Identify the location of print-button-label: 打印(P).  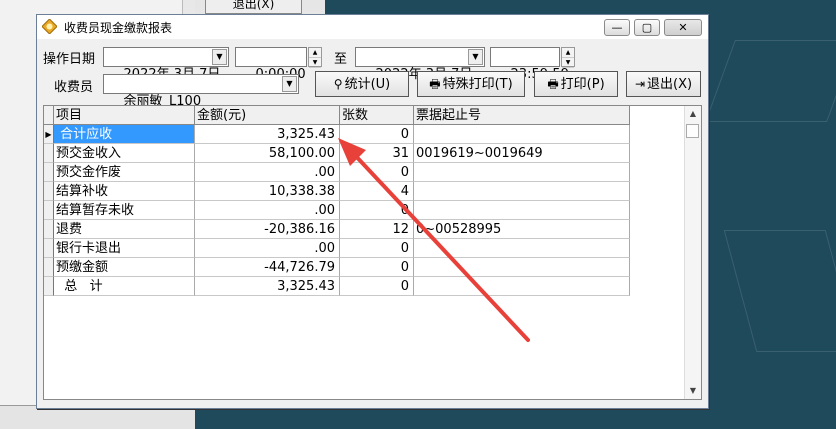
(582, 84).